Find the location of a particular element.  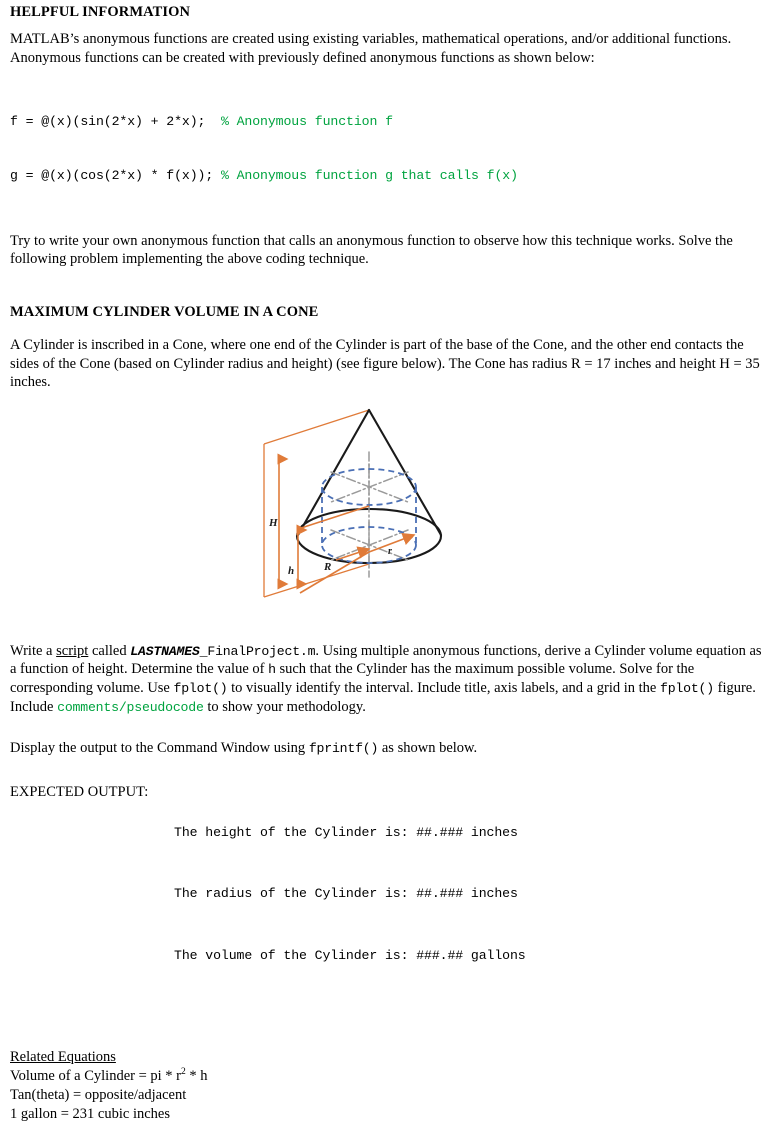

spacer-before-related-equations is located at coordinates (386, 1028).